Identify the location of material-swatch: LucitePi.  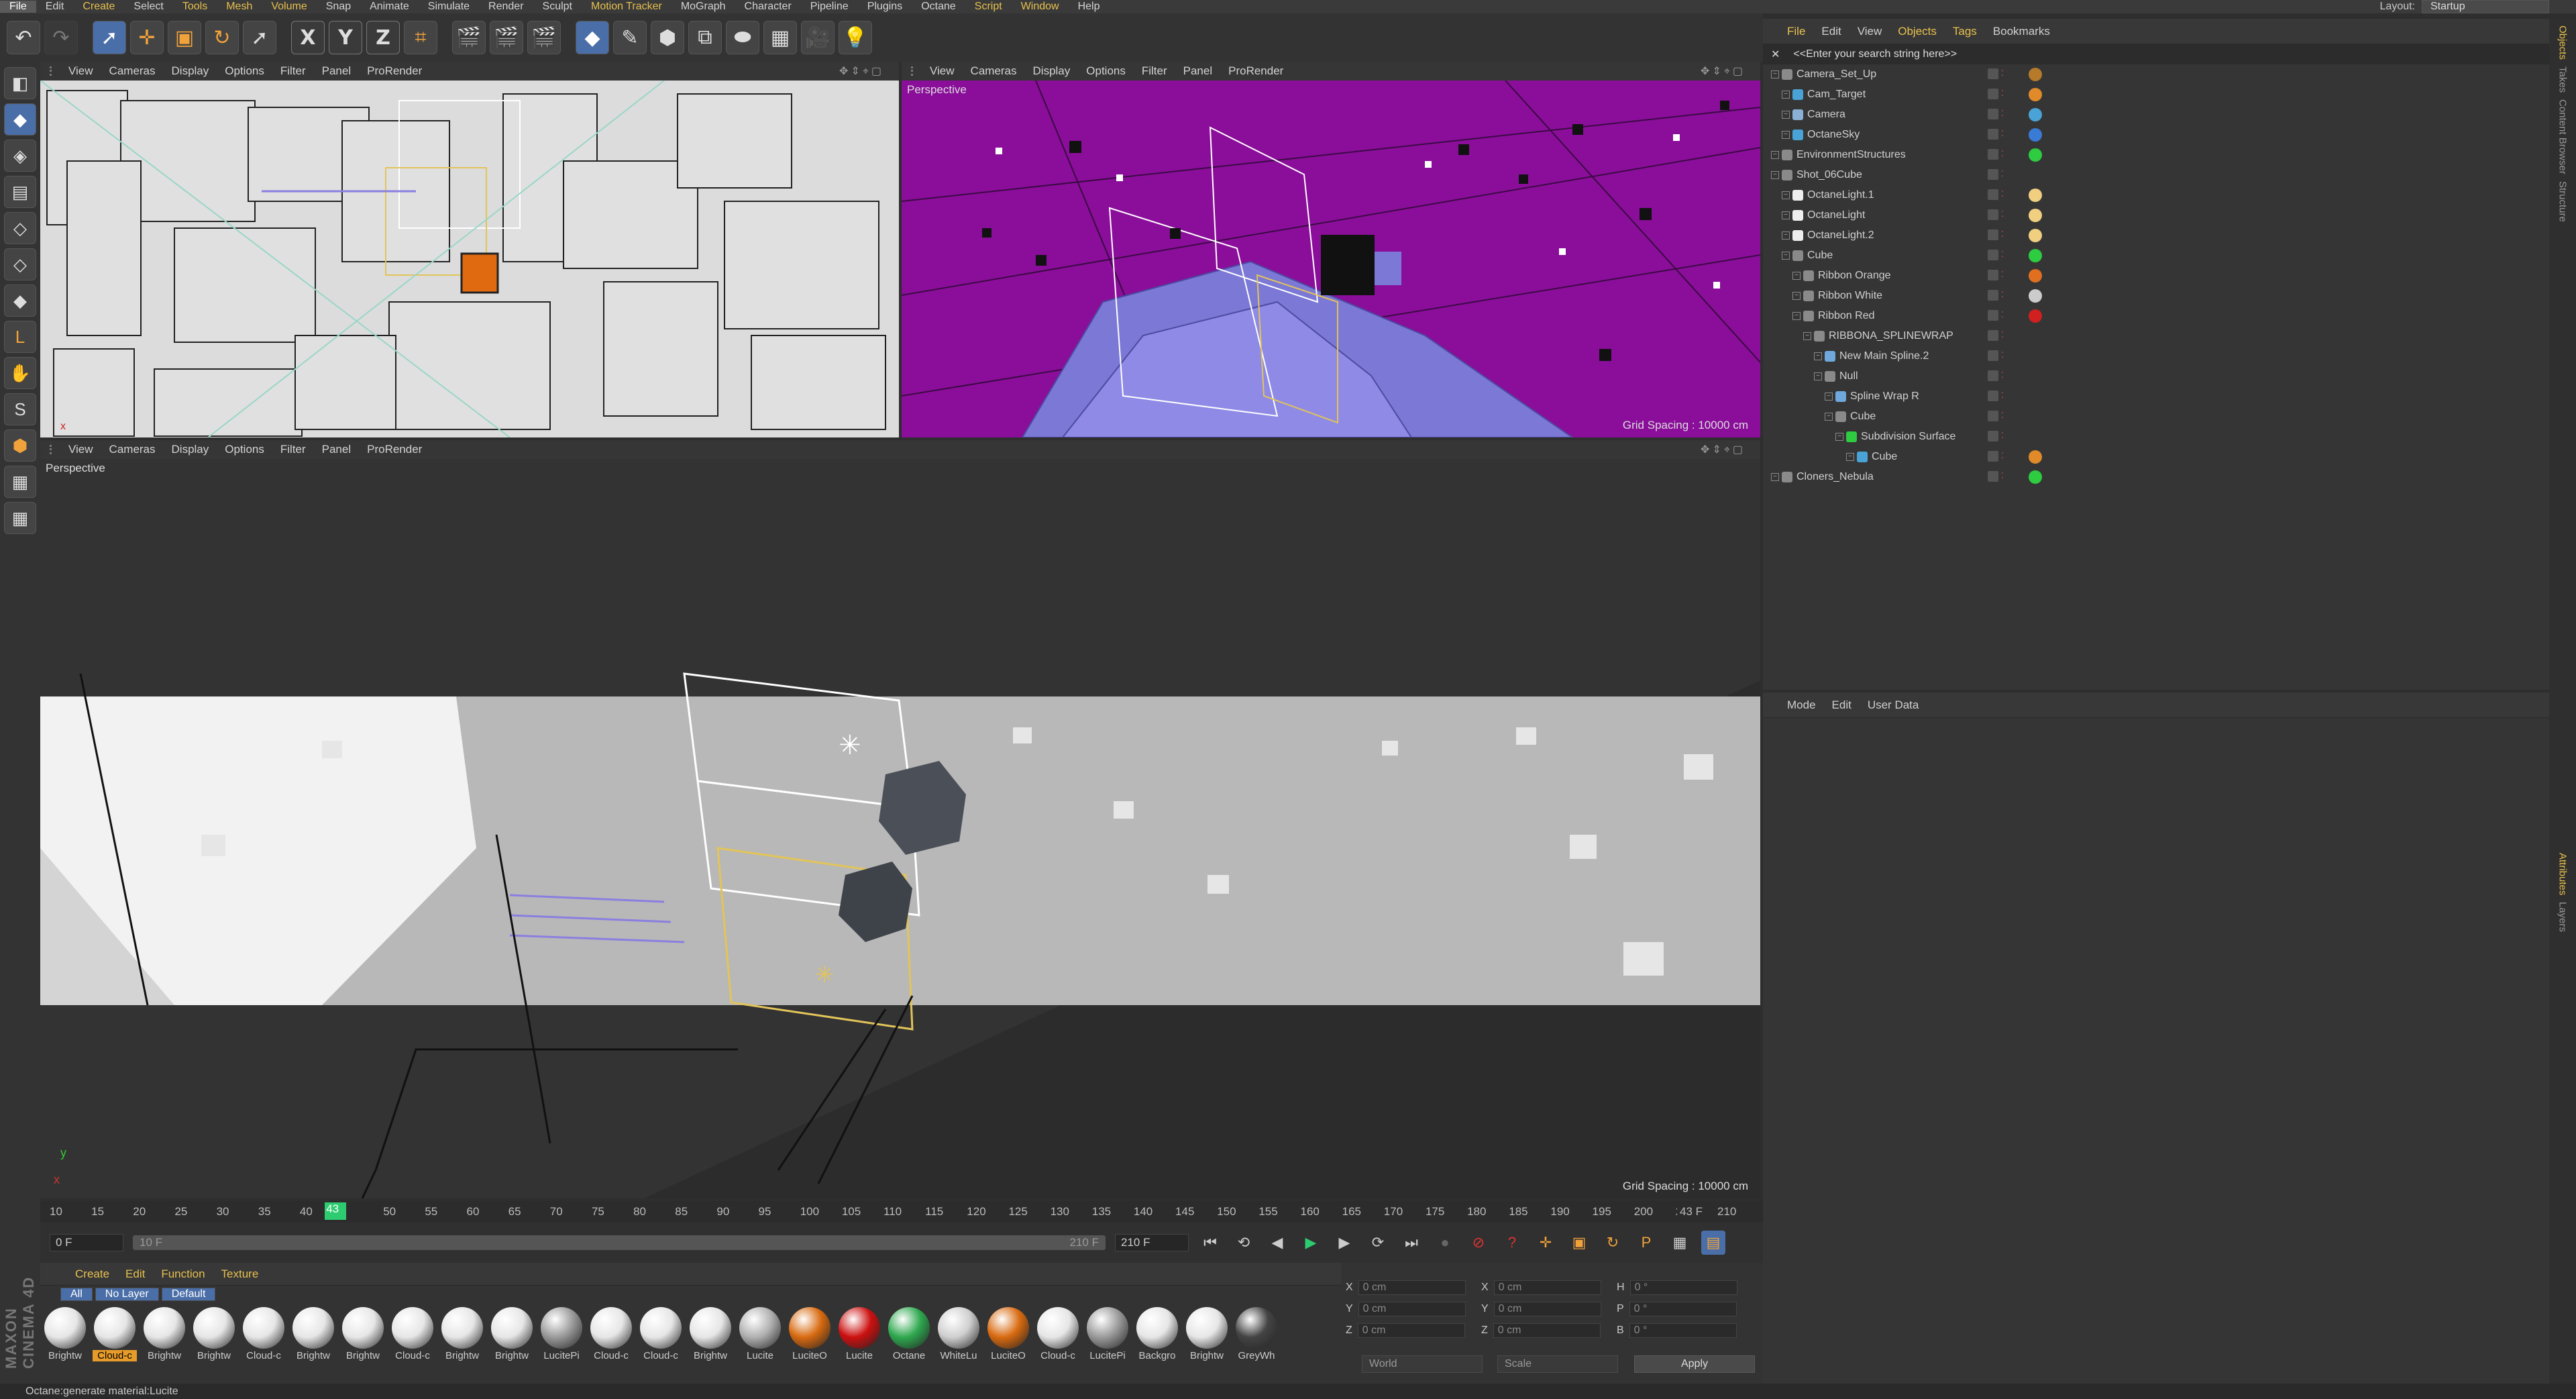
(1107, 1334).